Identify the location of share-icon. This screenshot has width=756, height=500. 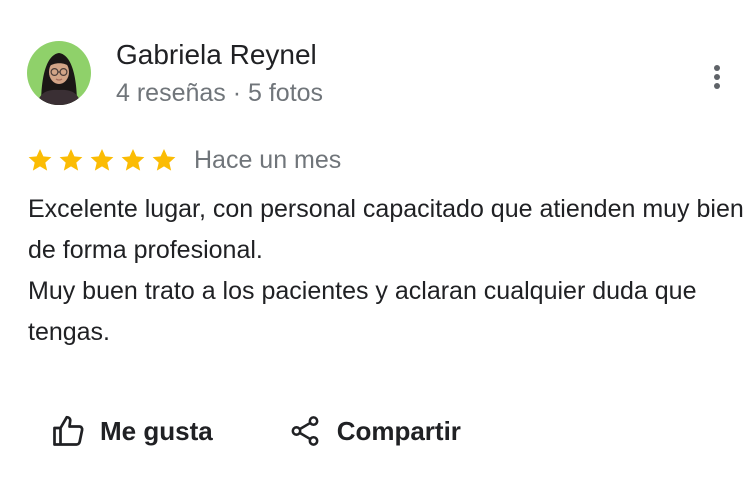
(305, 431).